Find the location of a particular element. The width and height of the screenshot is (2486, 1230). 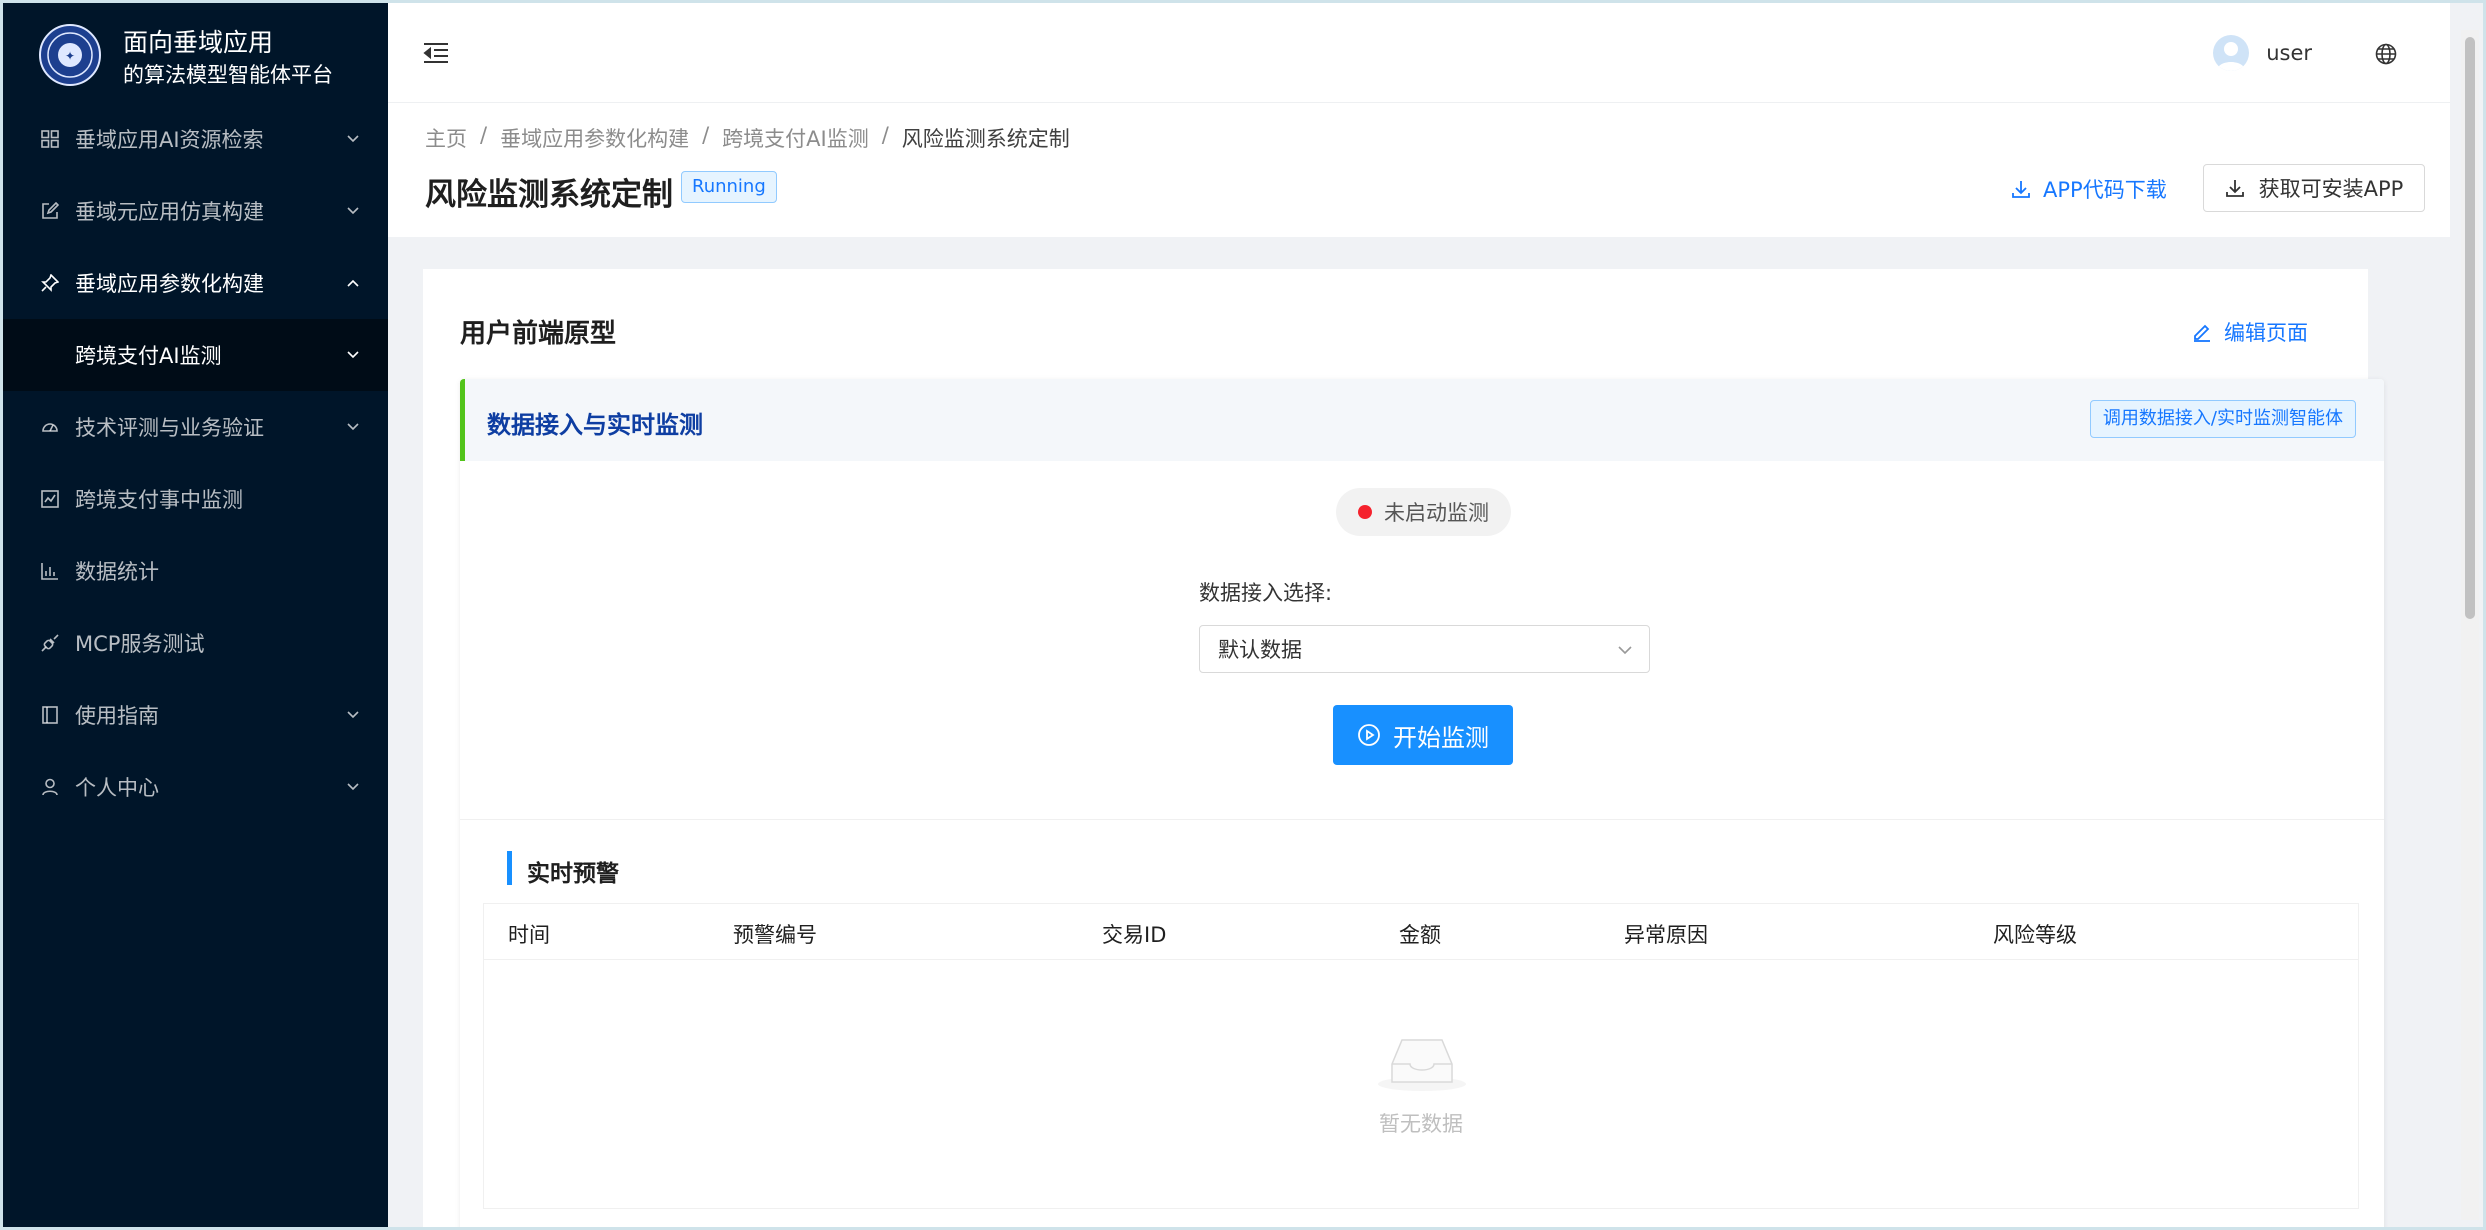

data-source-select: 默认数据 is located at coordinates (1424, 649).